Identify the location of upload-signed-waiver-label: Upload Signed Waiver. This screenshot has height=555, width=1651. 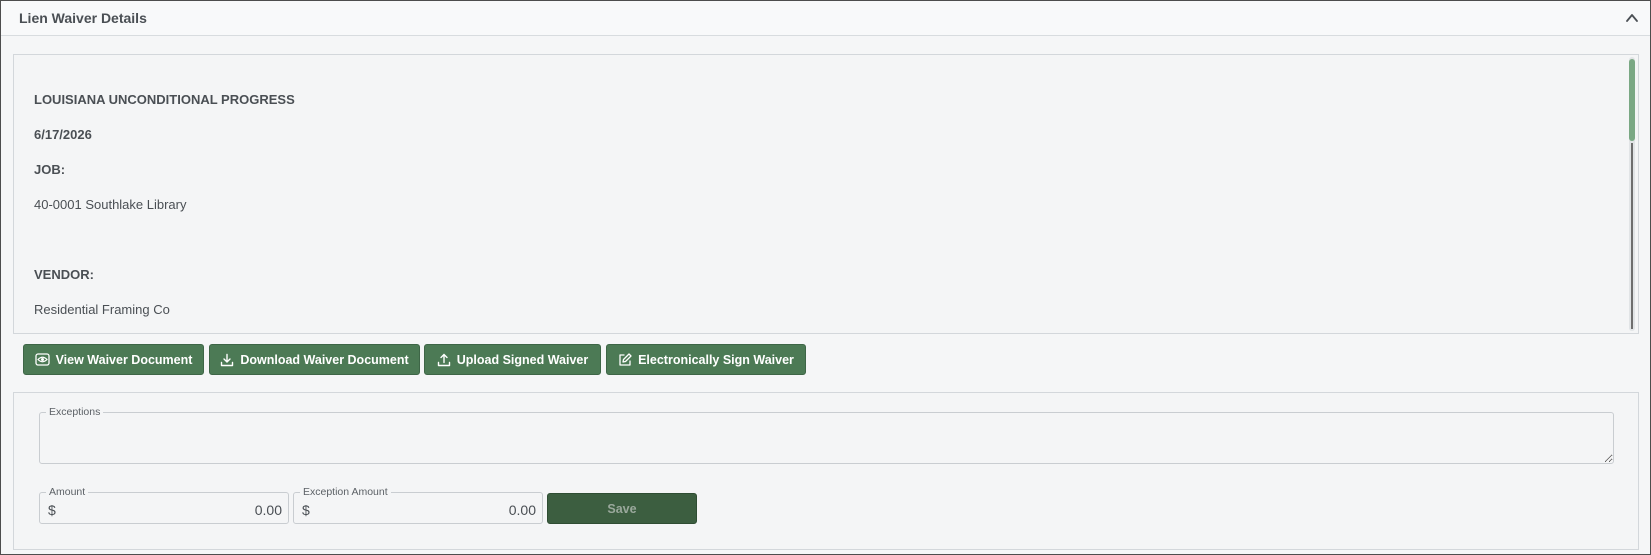
(522, 359).